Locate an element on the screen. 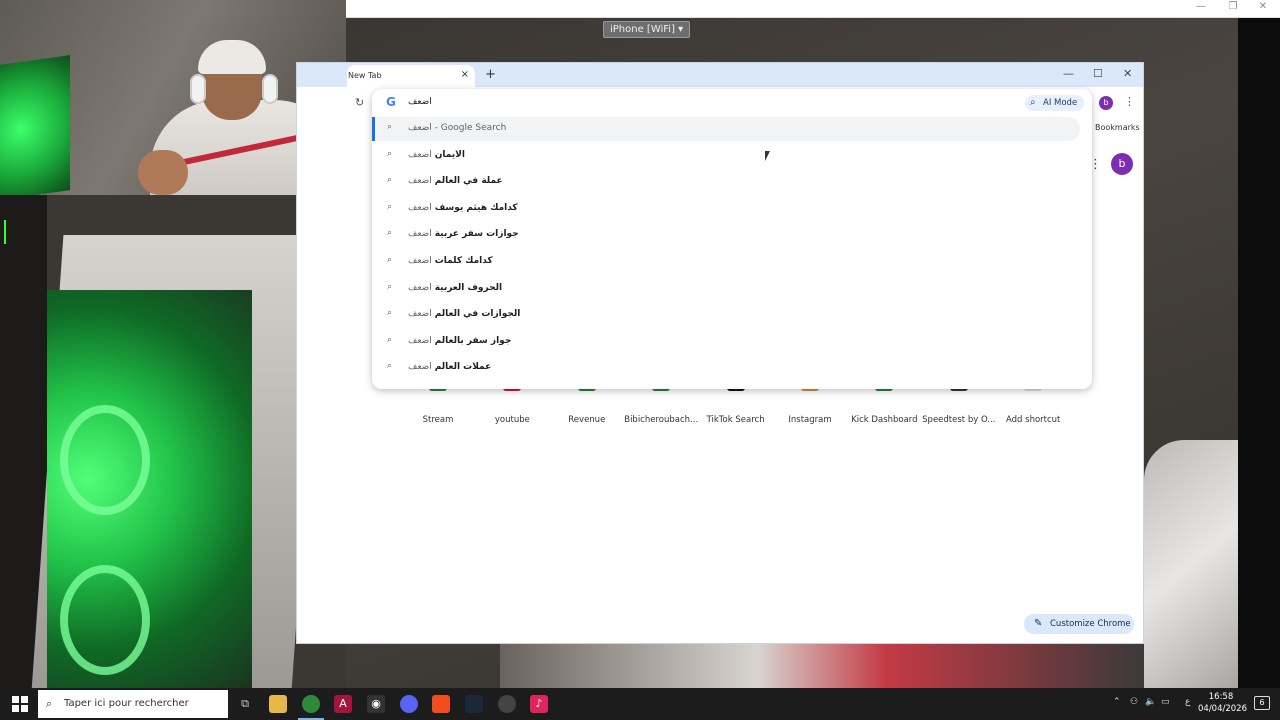  suggestion-item: ⌕ الجوازات في العالم اضعف is located at coordinates (726, 315).